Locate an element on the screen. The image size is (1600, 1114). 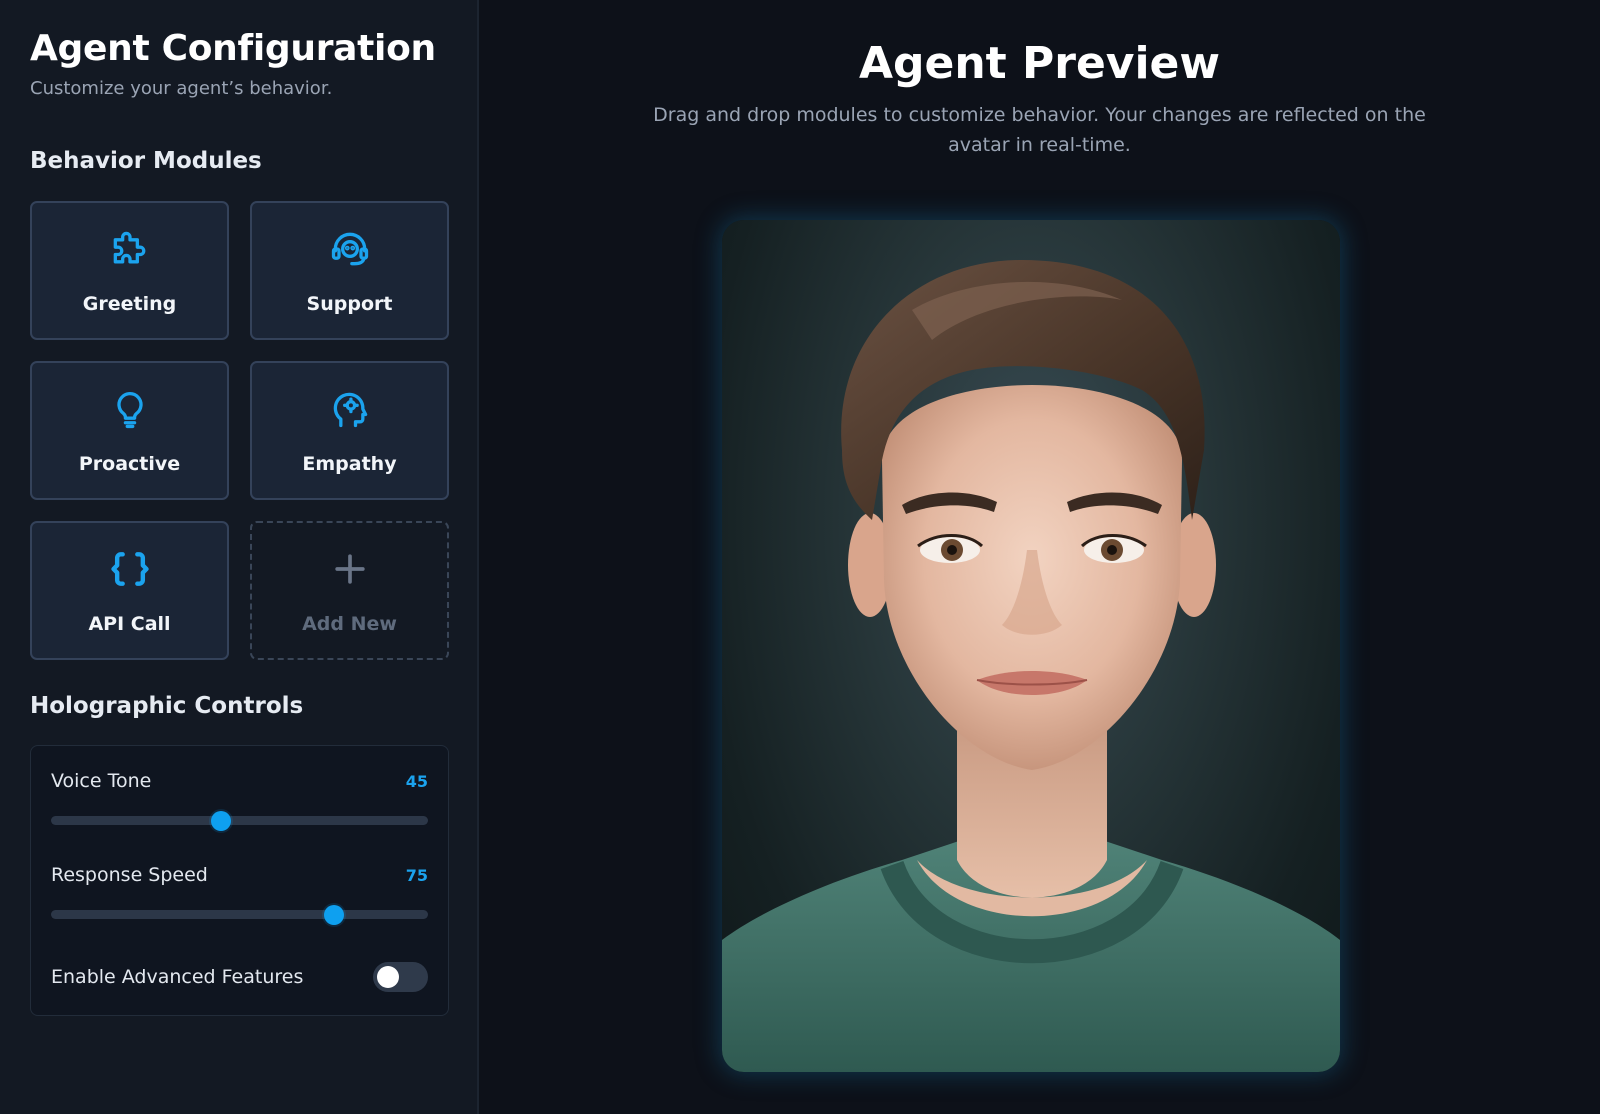
plus-icon is located at coordinates (349, 569).